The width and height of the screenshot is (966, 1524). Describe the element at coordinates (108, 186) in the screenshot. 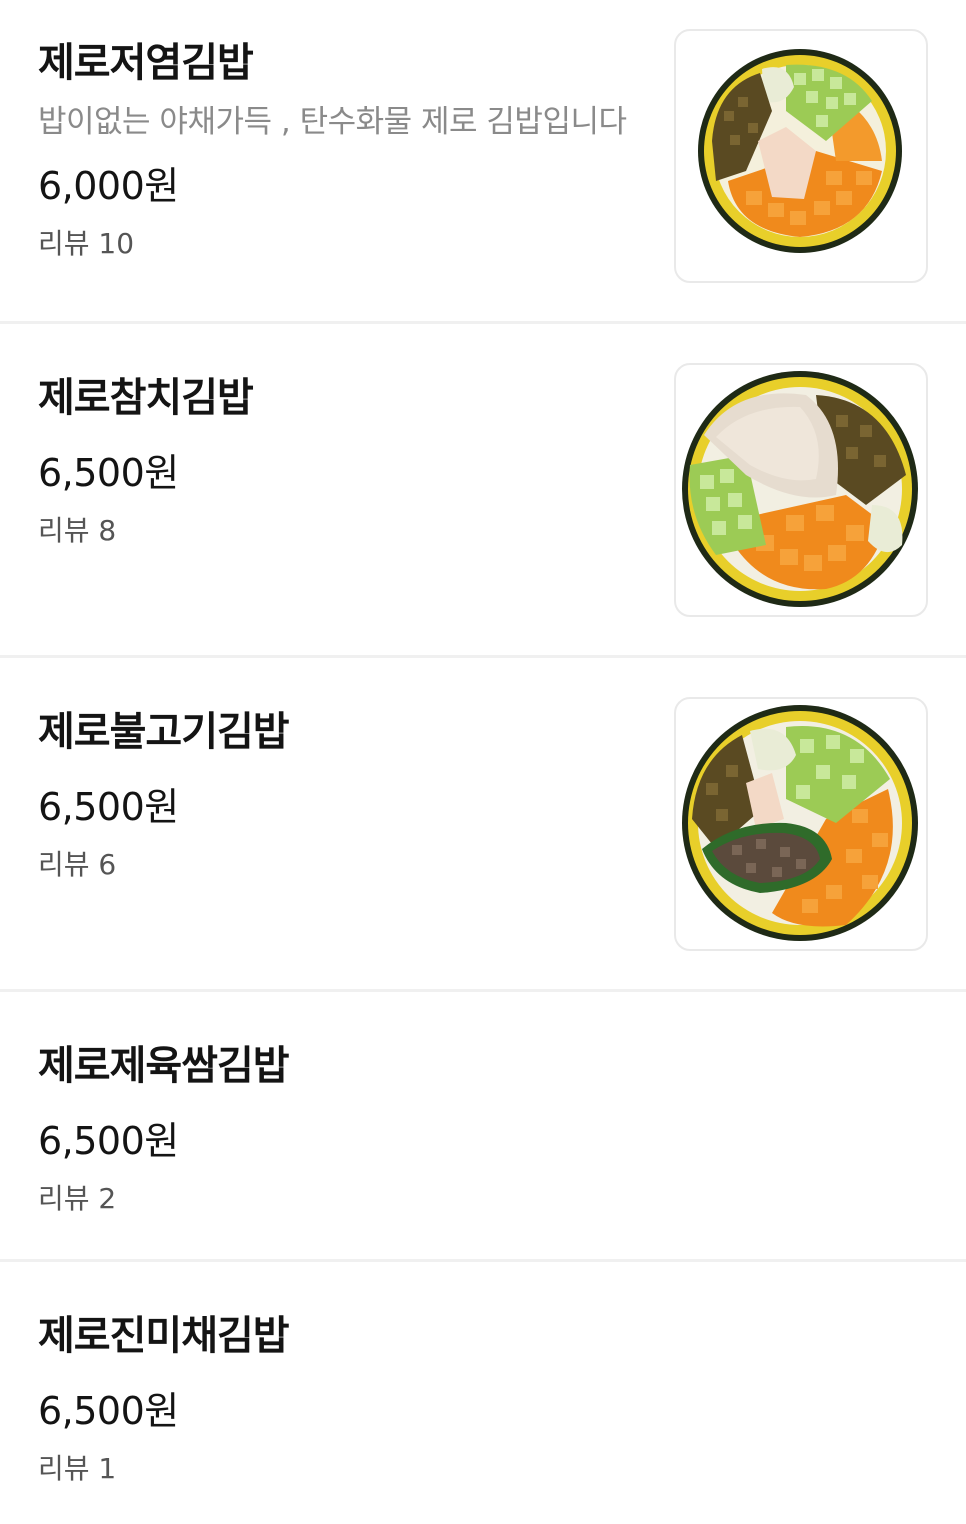

I see `menu-item-price: 6,000원` at that location.